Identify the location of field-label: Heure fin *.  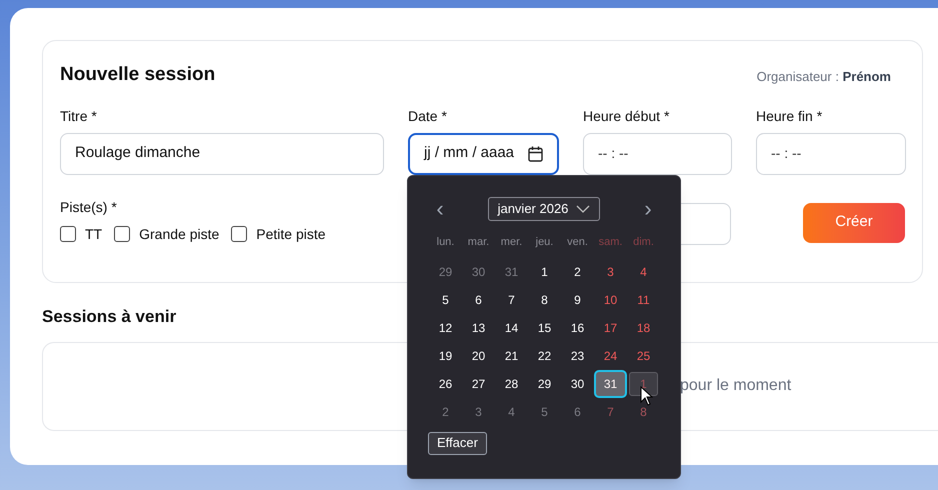
(790, 116).